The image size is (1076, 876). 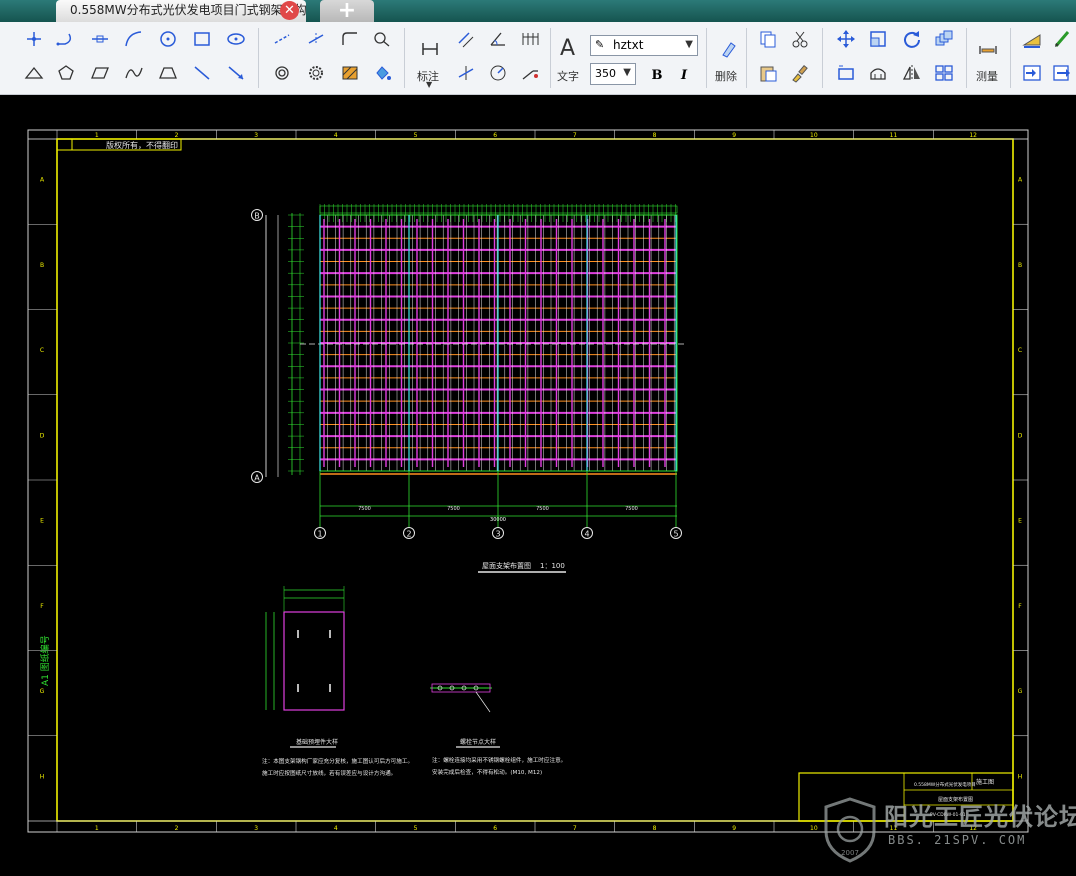 What do you see at coordinates (202, 39) in the screenshot?
I see `rectangle-icon` at bounding box center [202, 39].